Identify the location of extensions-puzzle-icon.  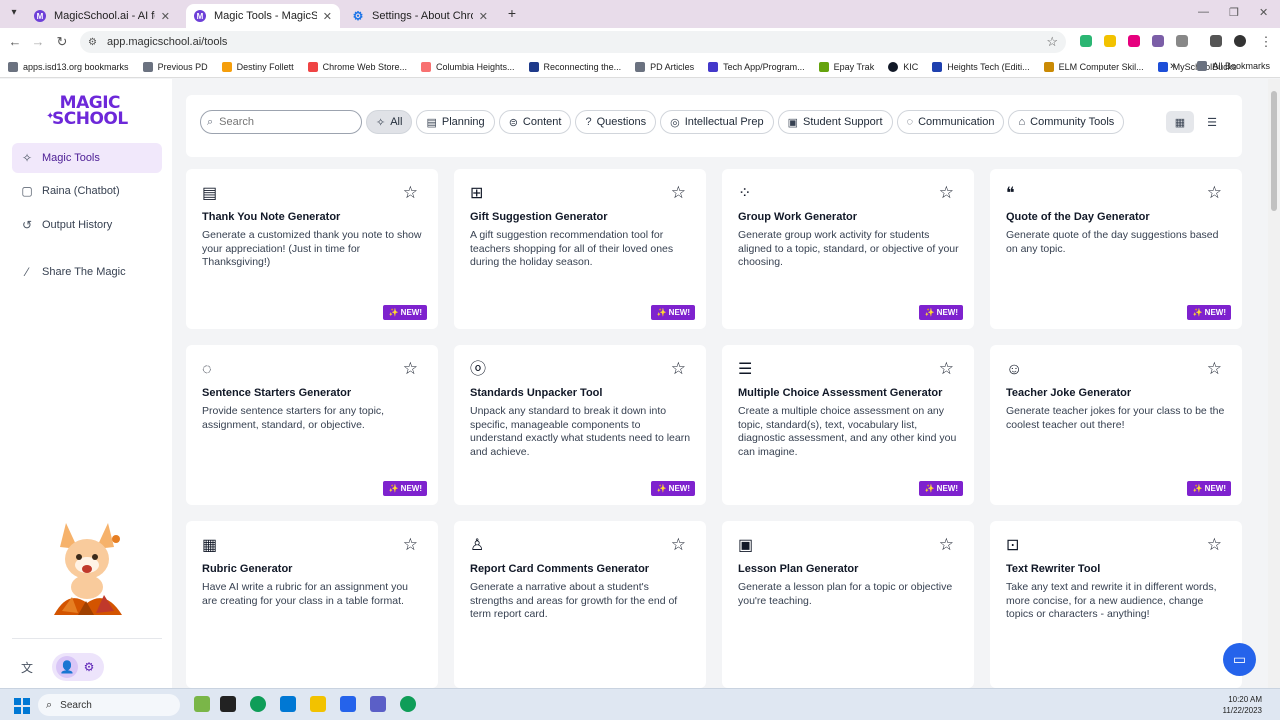
(1182, 41).